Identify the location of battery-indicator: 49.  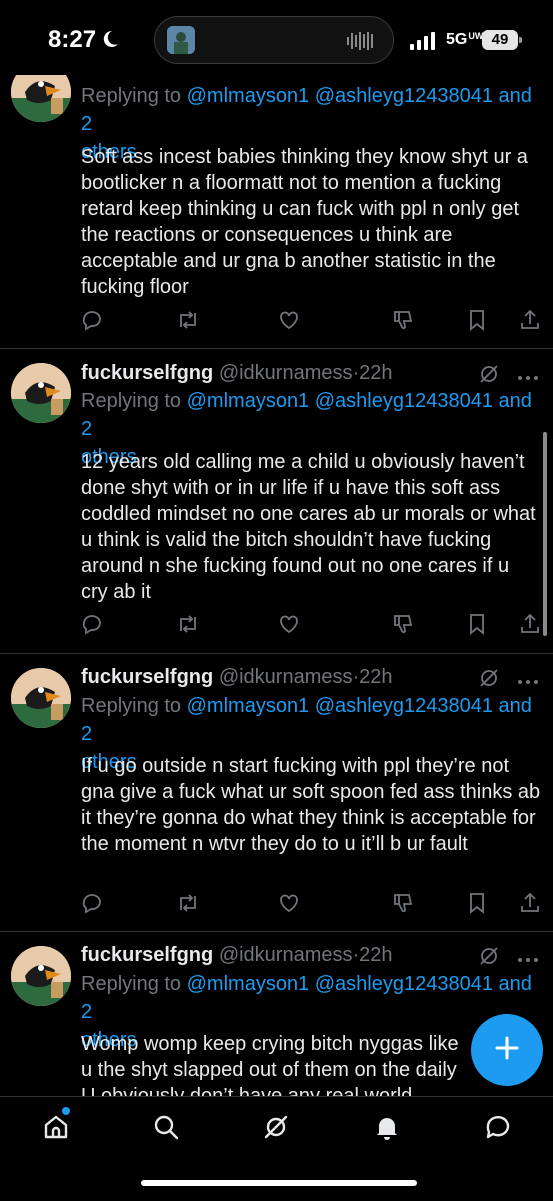
(502, 40).